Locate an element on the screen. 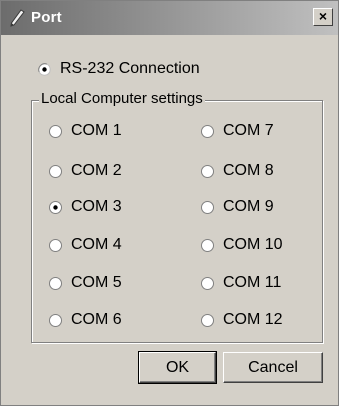  radio-com5-label: COM 5 is located at coordinates (96, 282).